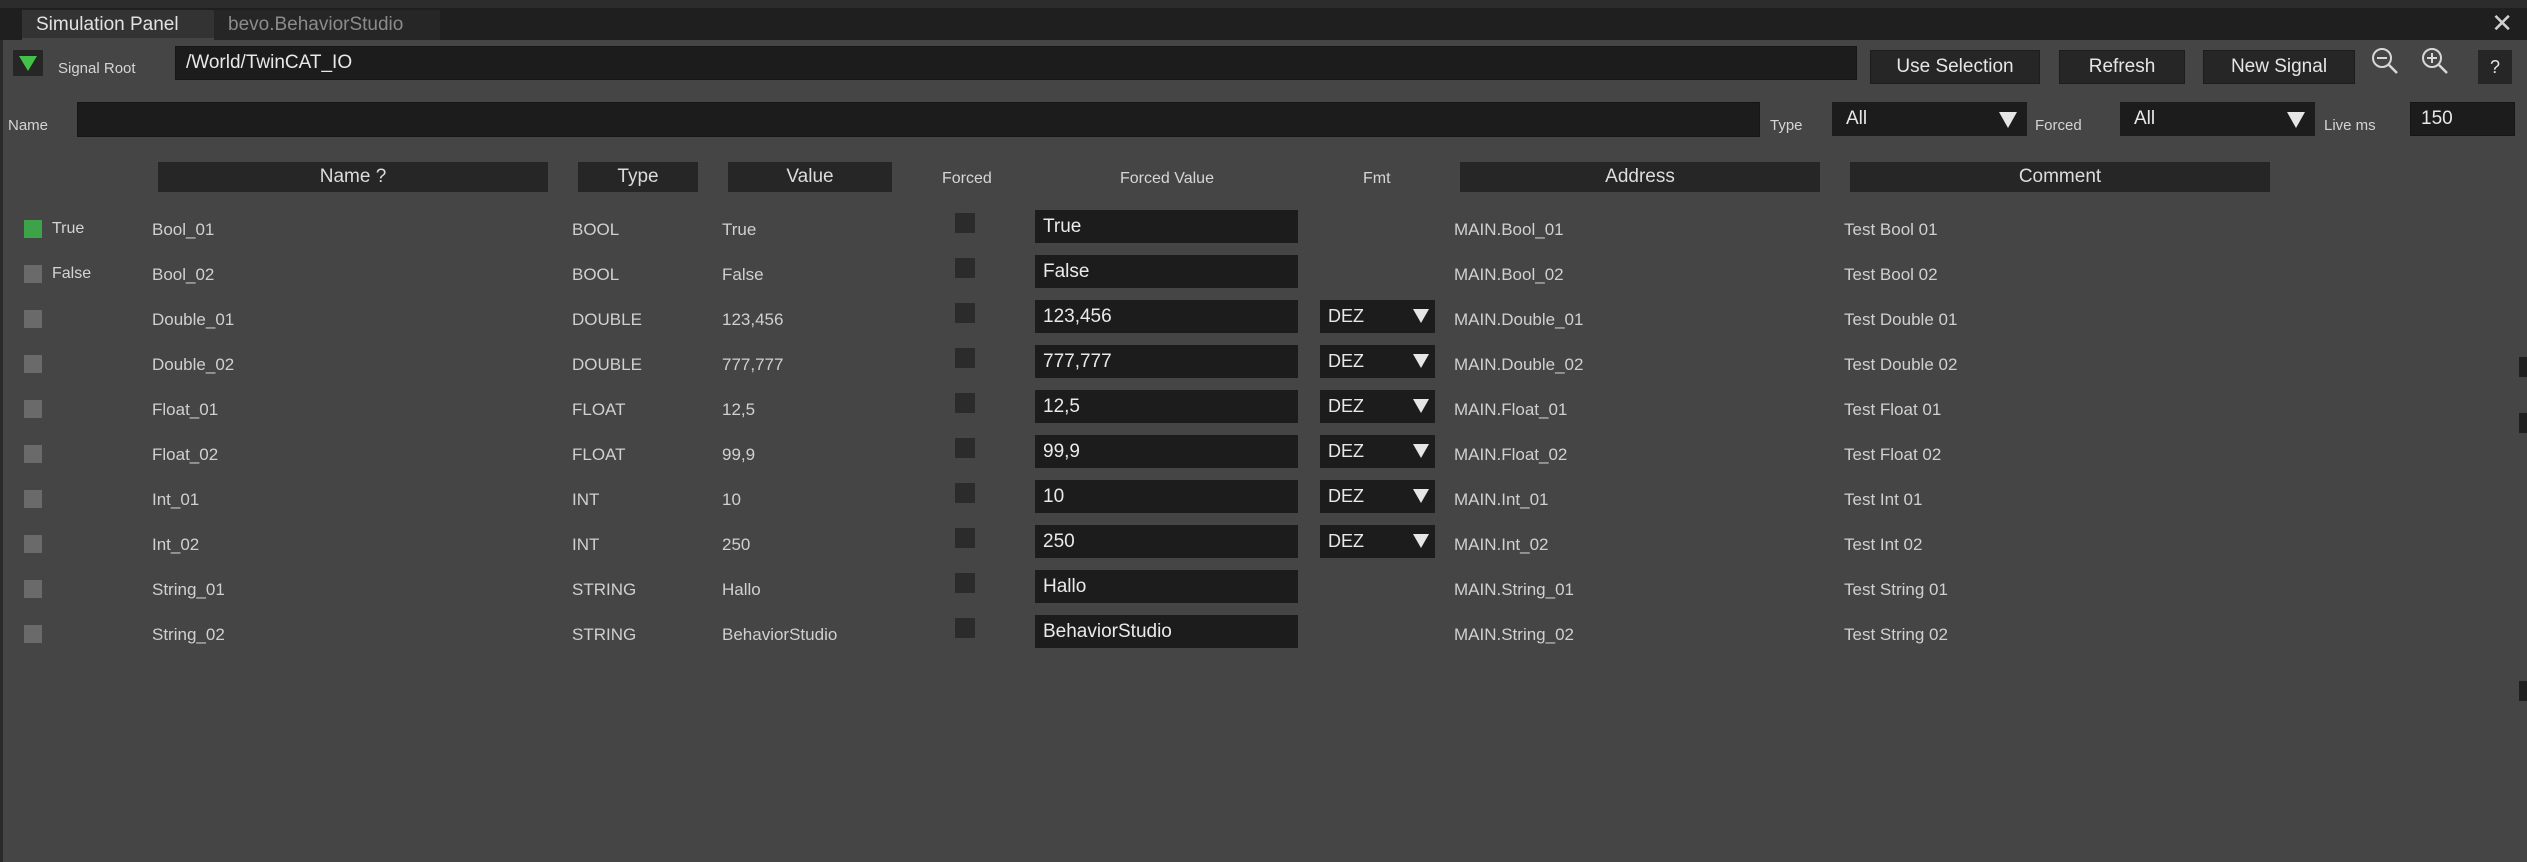 The image size is (2527, 862). Describe the element at coordinates (1166, 361) in the screenshot. I see `forced-value-input: 777,777` at that location.